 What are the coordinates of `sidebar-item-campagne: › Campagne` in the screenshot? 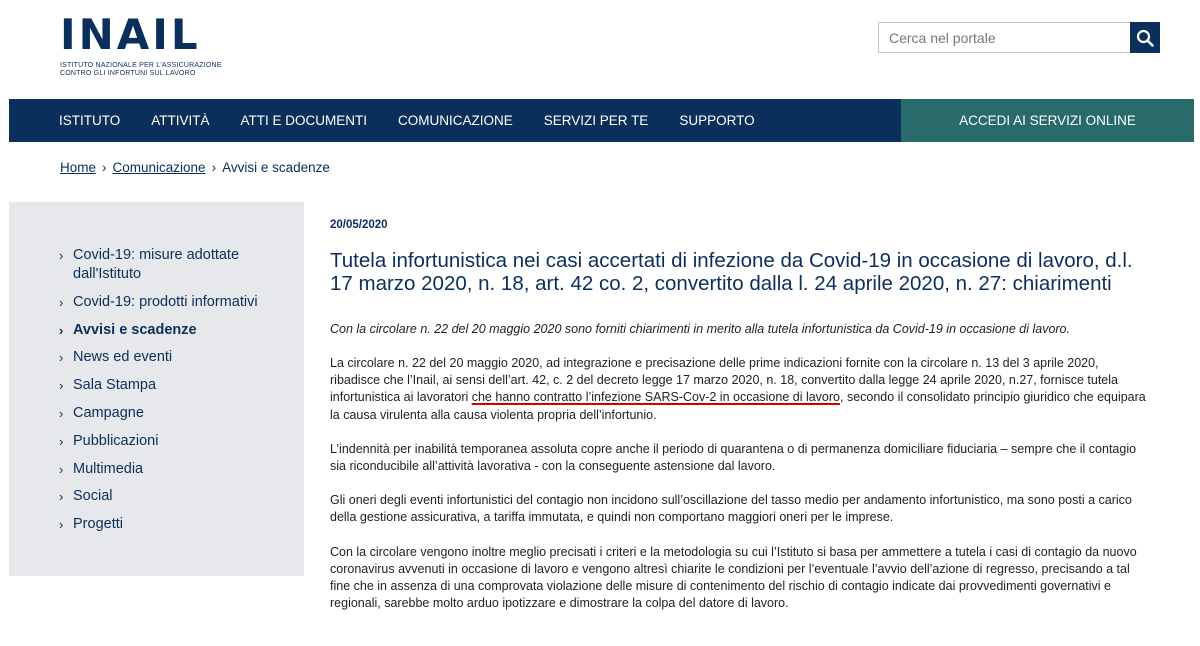 It's located at (174, 413).